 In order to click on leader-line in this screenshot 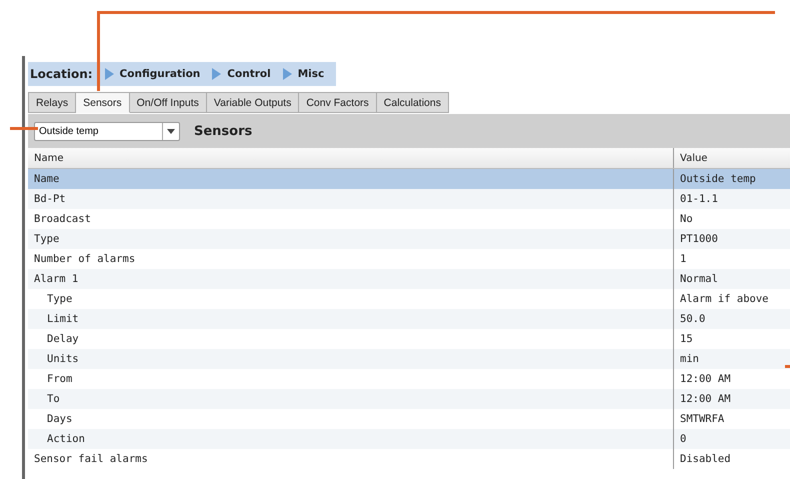, I will do `click(24, 128)`.